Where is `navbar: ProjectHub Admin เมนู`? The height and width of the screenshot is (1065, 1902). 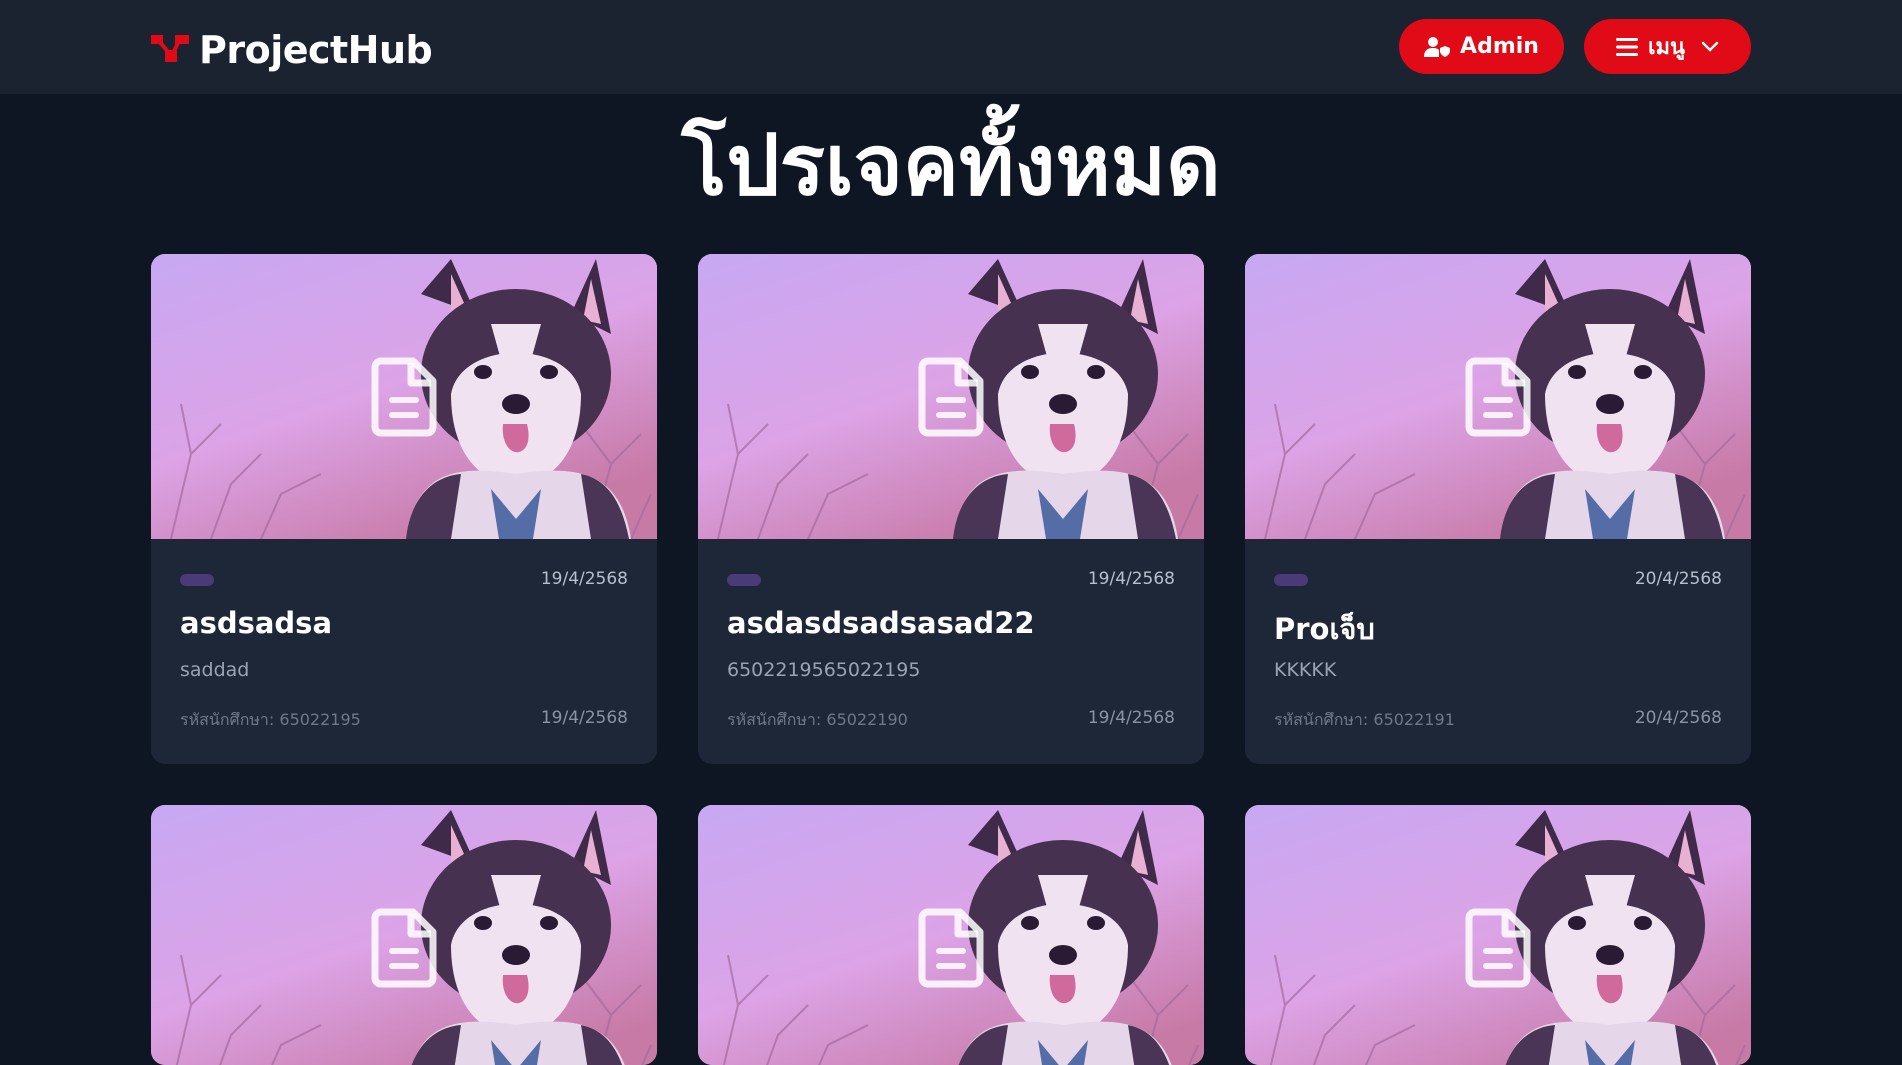 navbar: ProjectHub Admin เมนู is located at coordinates (951, 47).